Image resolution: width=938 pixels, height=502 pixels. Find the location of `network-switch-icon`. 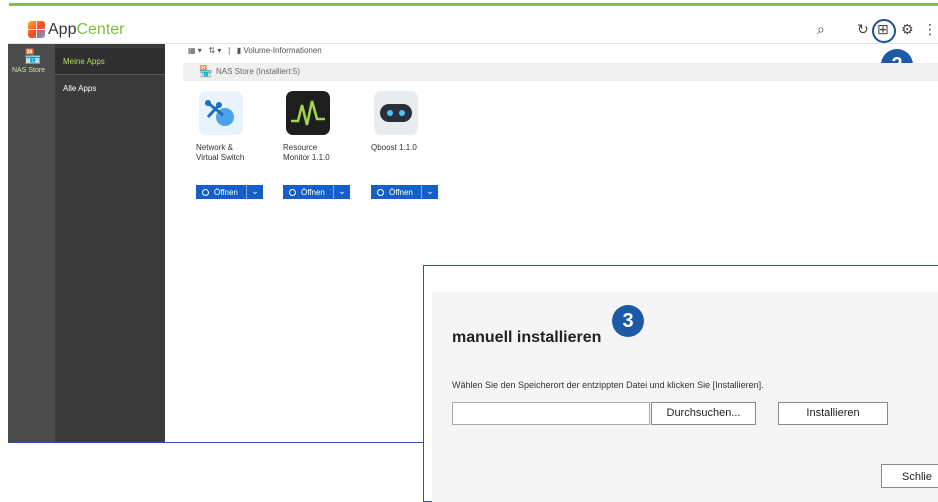

network-switch-icon is located at coordinates (221, 113).